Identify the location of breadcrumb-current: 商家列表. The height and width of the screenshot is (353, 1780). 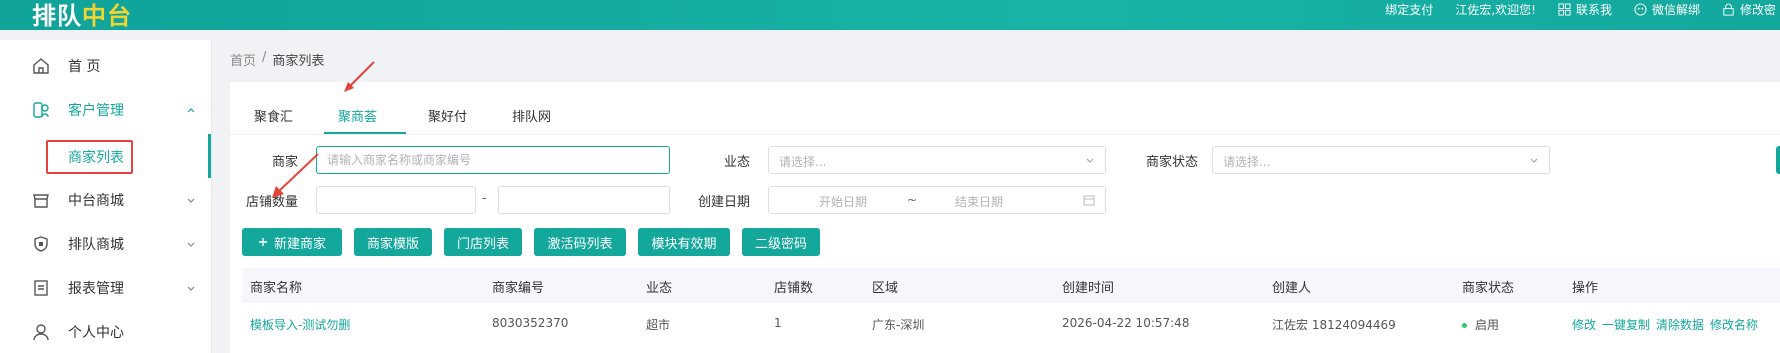
(298, 61).